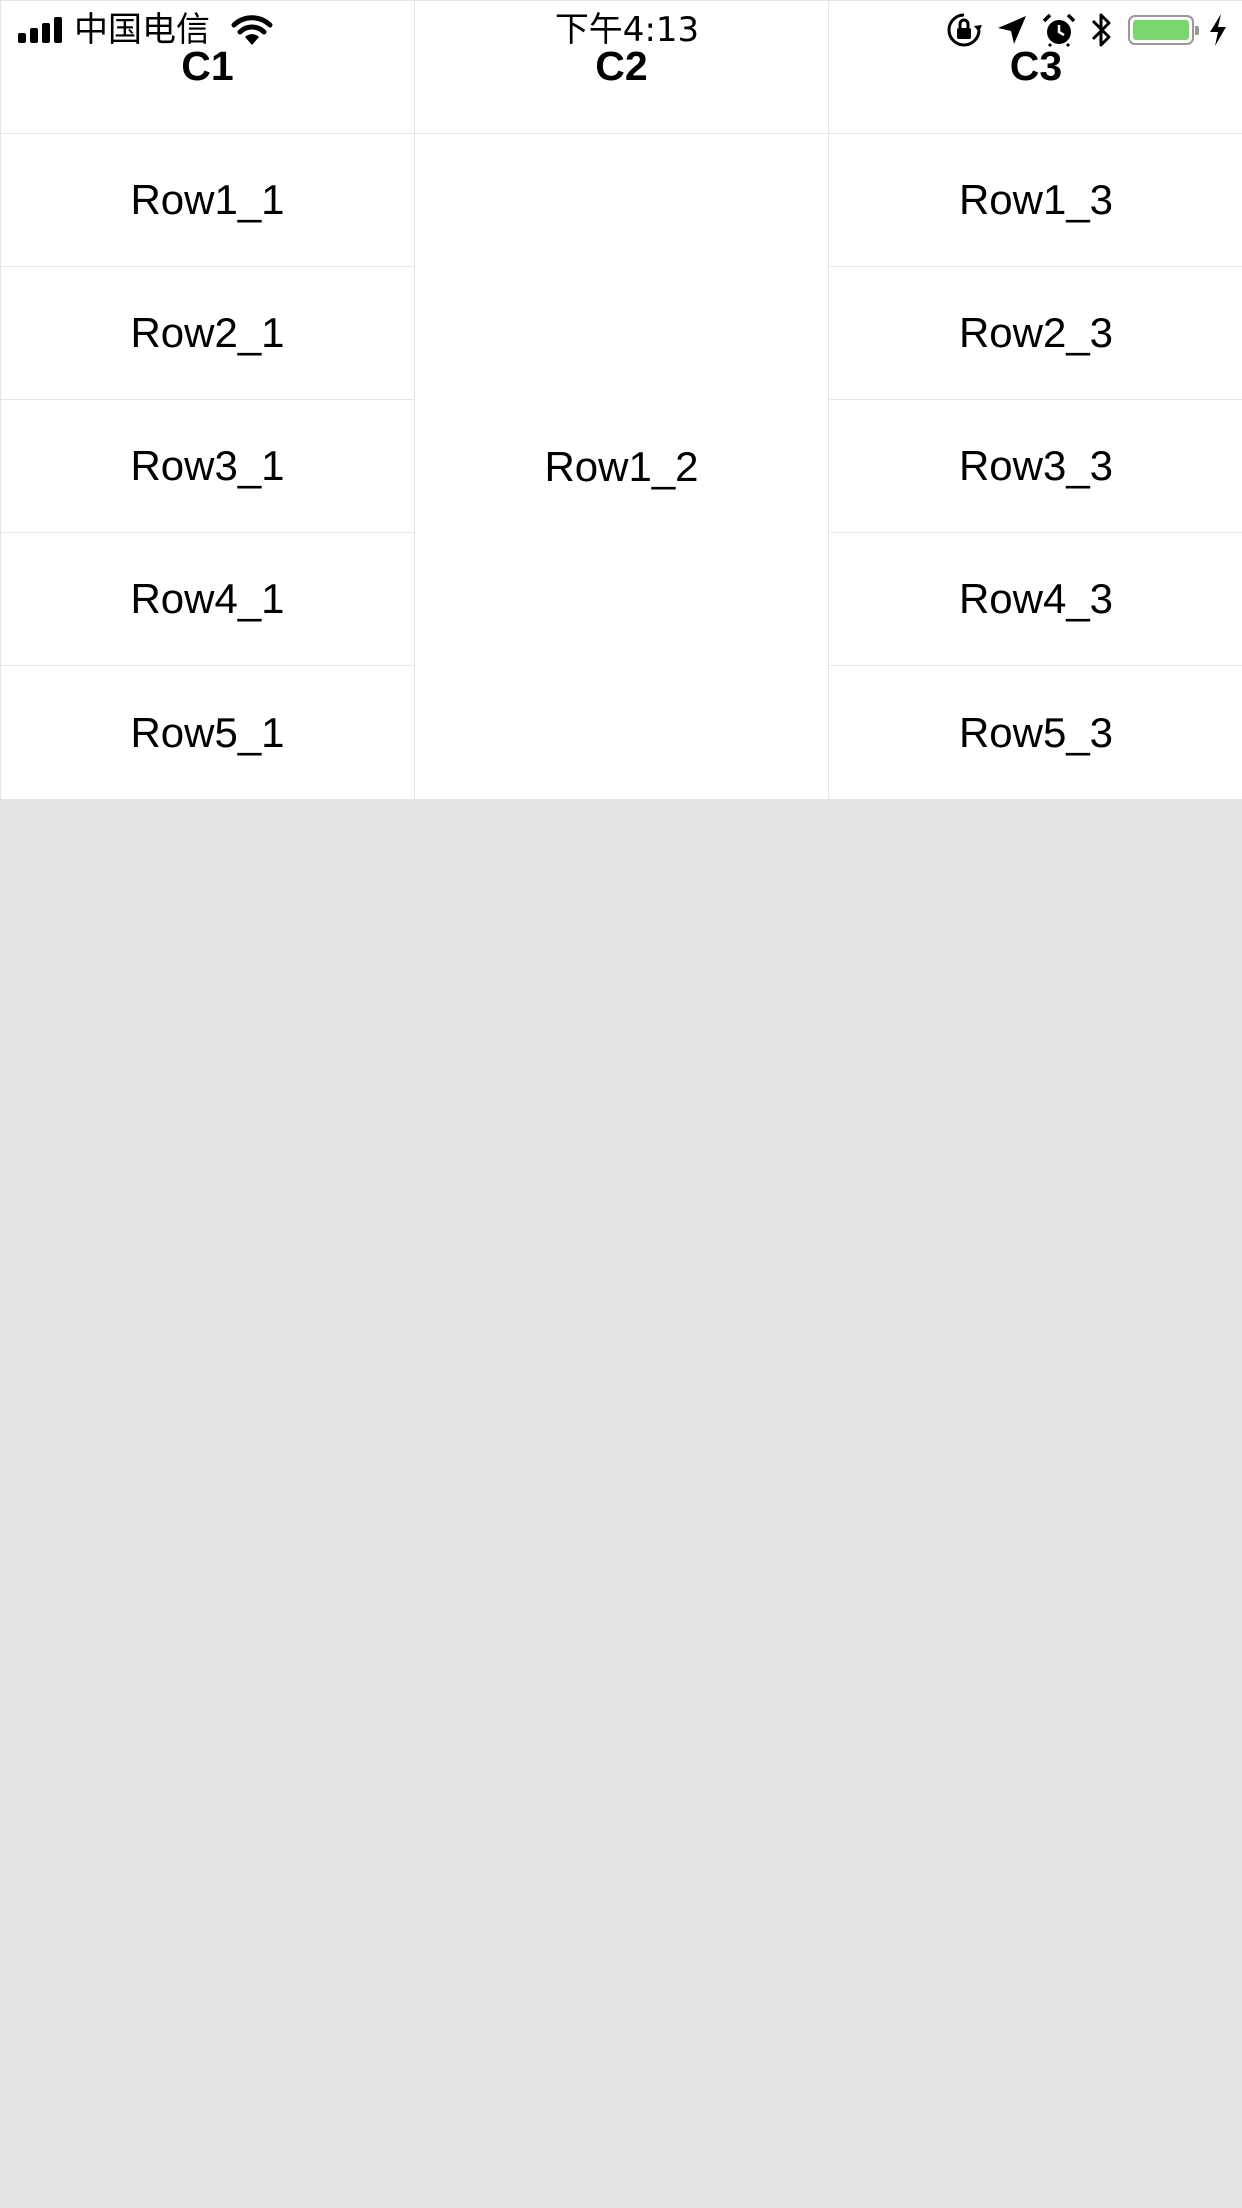  What do you see at coordinates (1035, 599) in the screenshot?
I see `table-cell-row4-col3: Row4_3` at bounding box center [1035, 599].